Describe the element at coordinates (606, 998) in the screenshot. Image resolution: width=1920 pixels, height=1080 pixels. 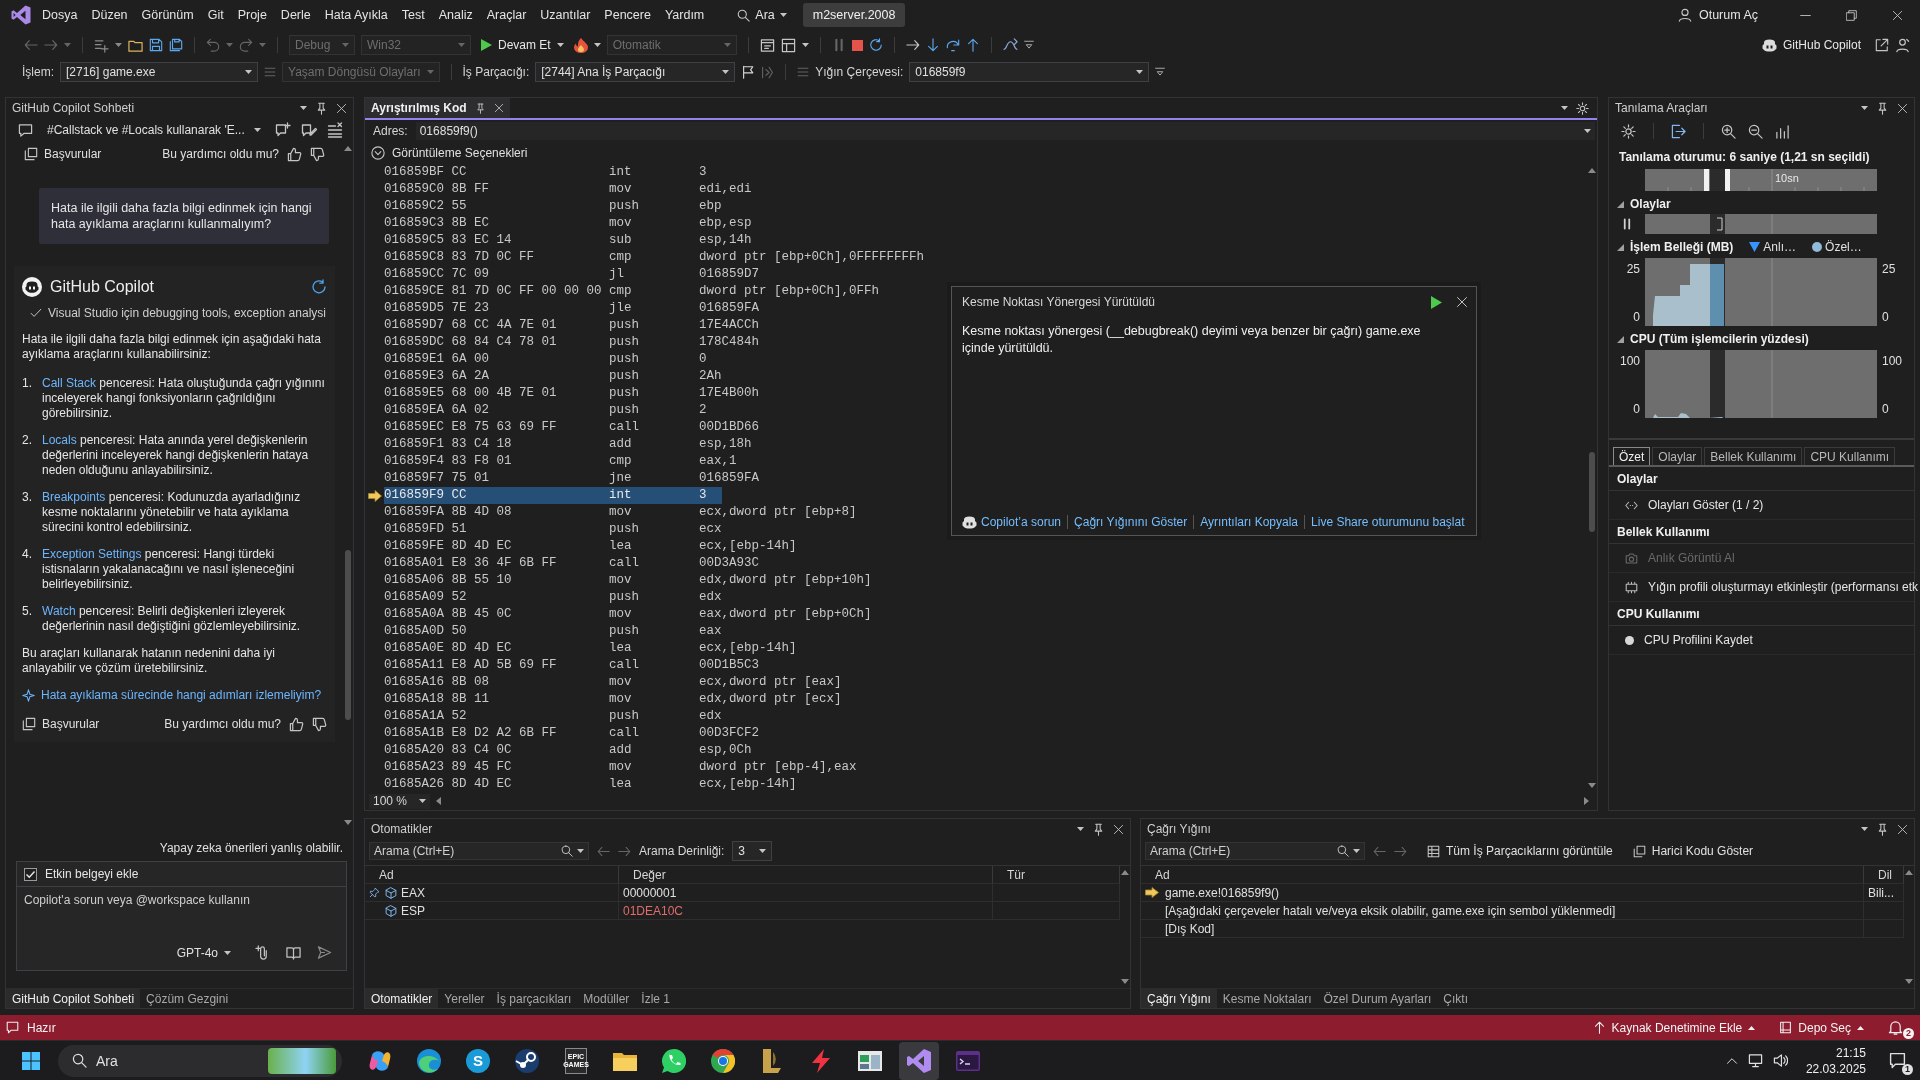
I see `panel-tab: Modüller` at that location.